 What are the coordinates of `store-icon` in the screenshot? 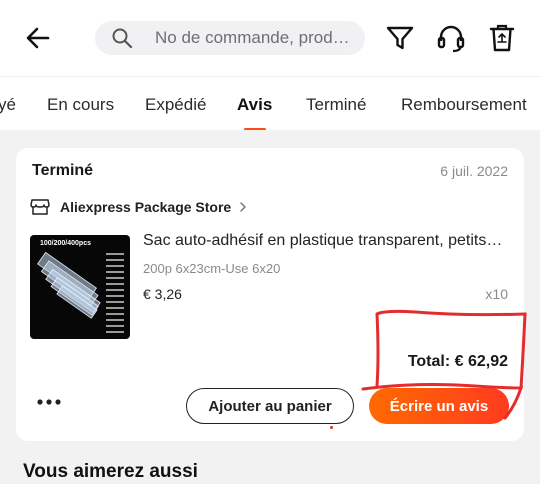 It's located at (40, 207).